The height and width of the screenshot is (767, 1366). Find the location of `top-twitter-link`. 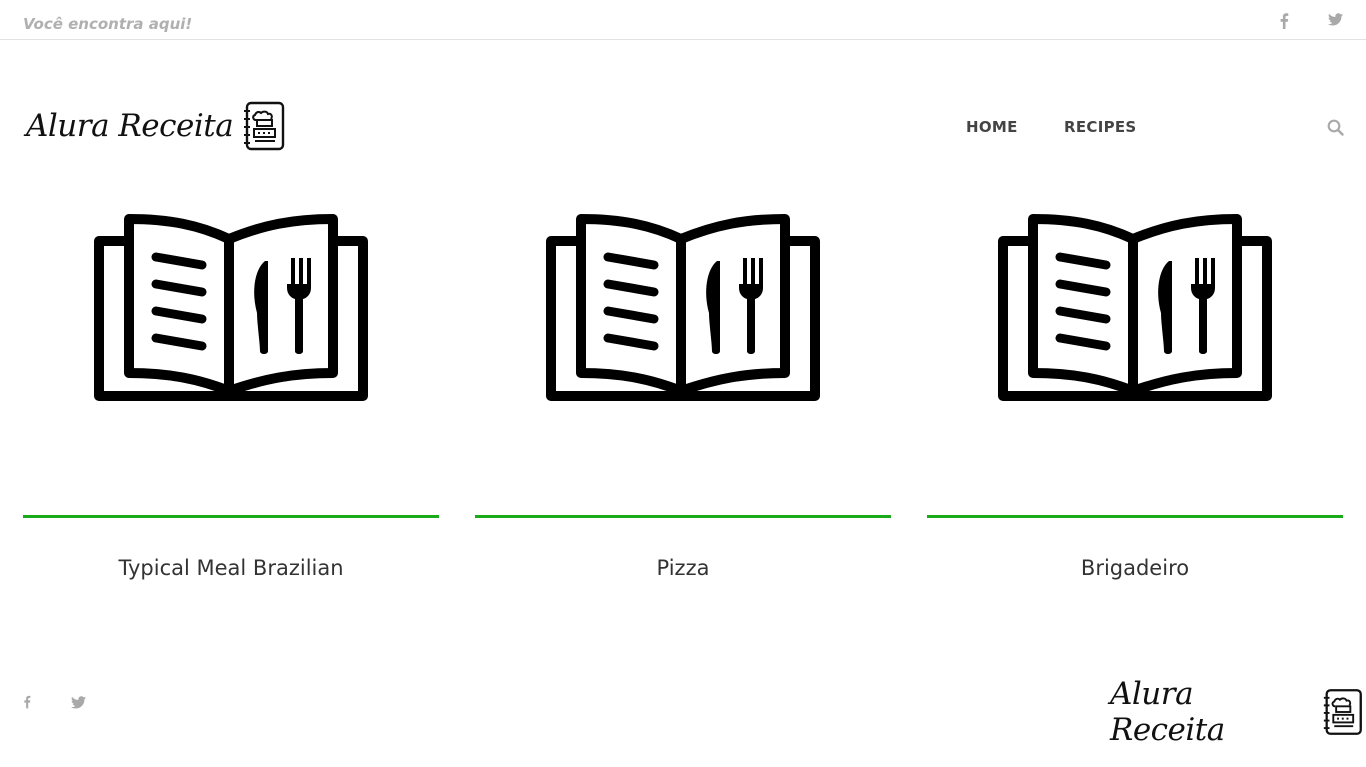

top-twitter-link is located at coordinates (1335, 19).